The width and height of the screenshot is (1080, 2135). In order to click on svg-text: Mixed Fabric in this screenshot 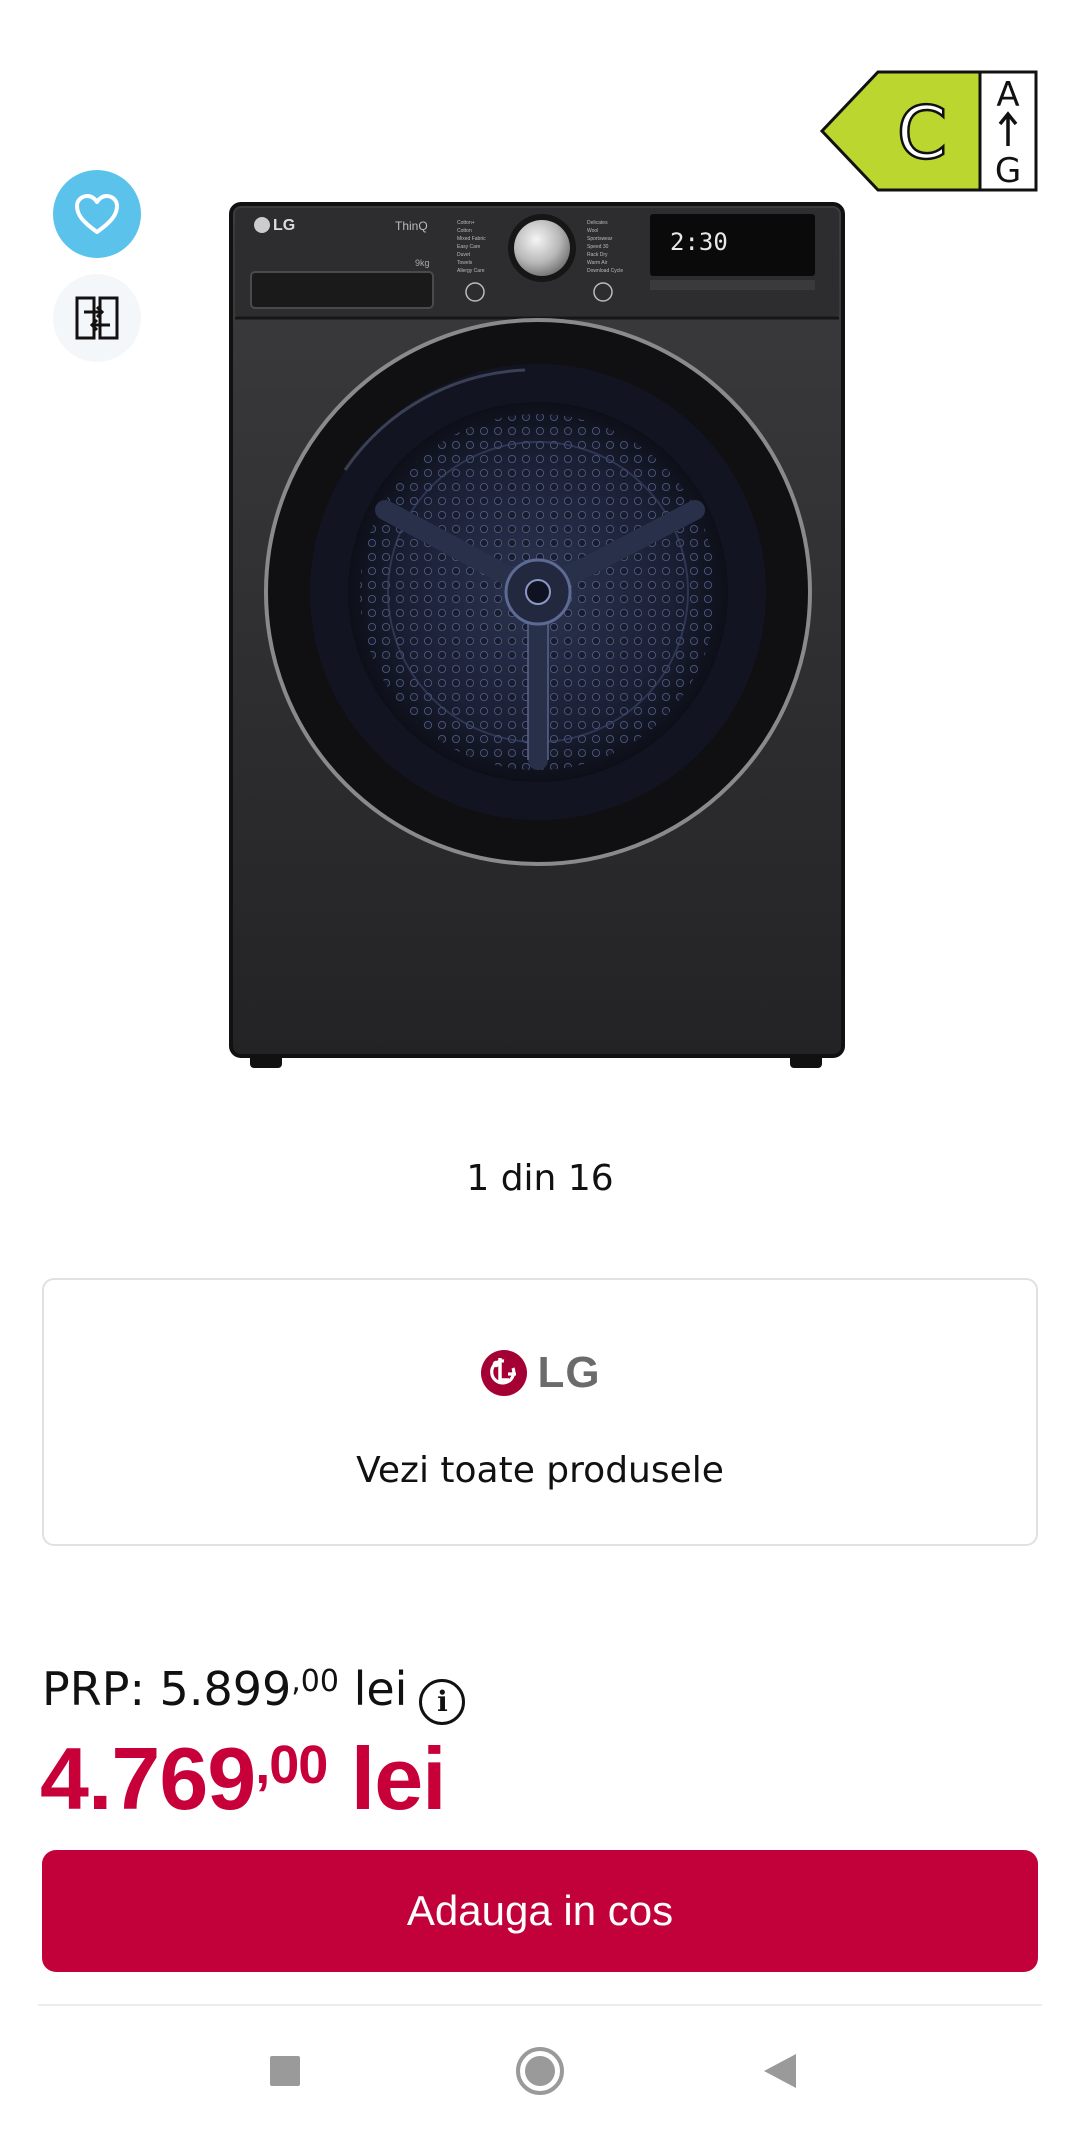, I will do `click(471, 239)`.